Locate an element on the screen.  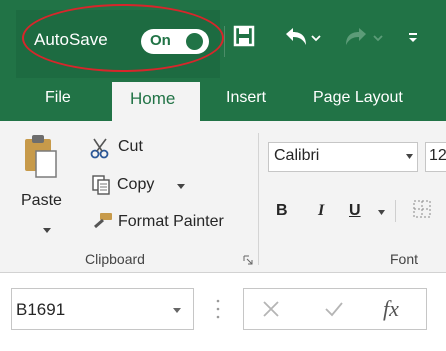
clipboard-group-label: Clipboard is located at coordinates (115, 259).